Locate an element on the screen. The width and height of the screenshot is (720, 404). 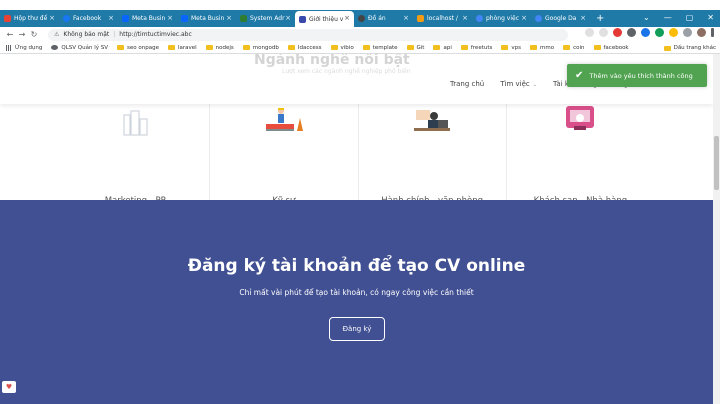
chat-widget-icon: ♥ is located at coordinates (9, 387).